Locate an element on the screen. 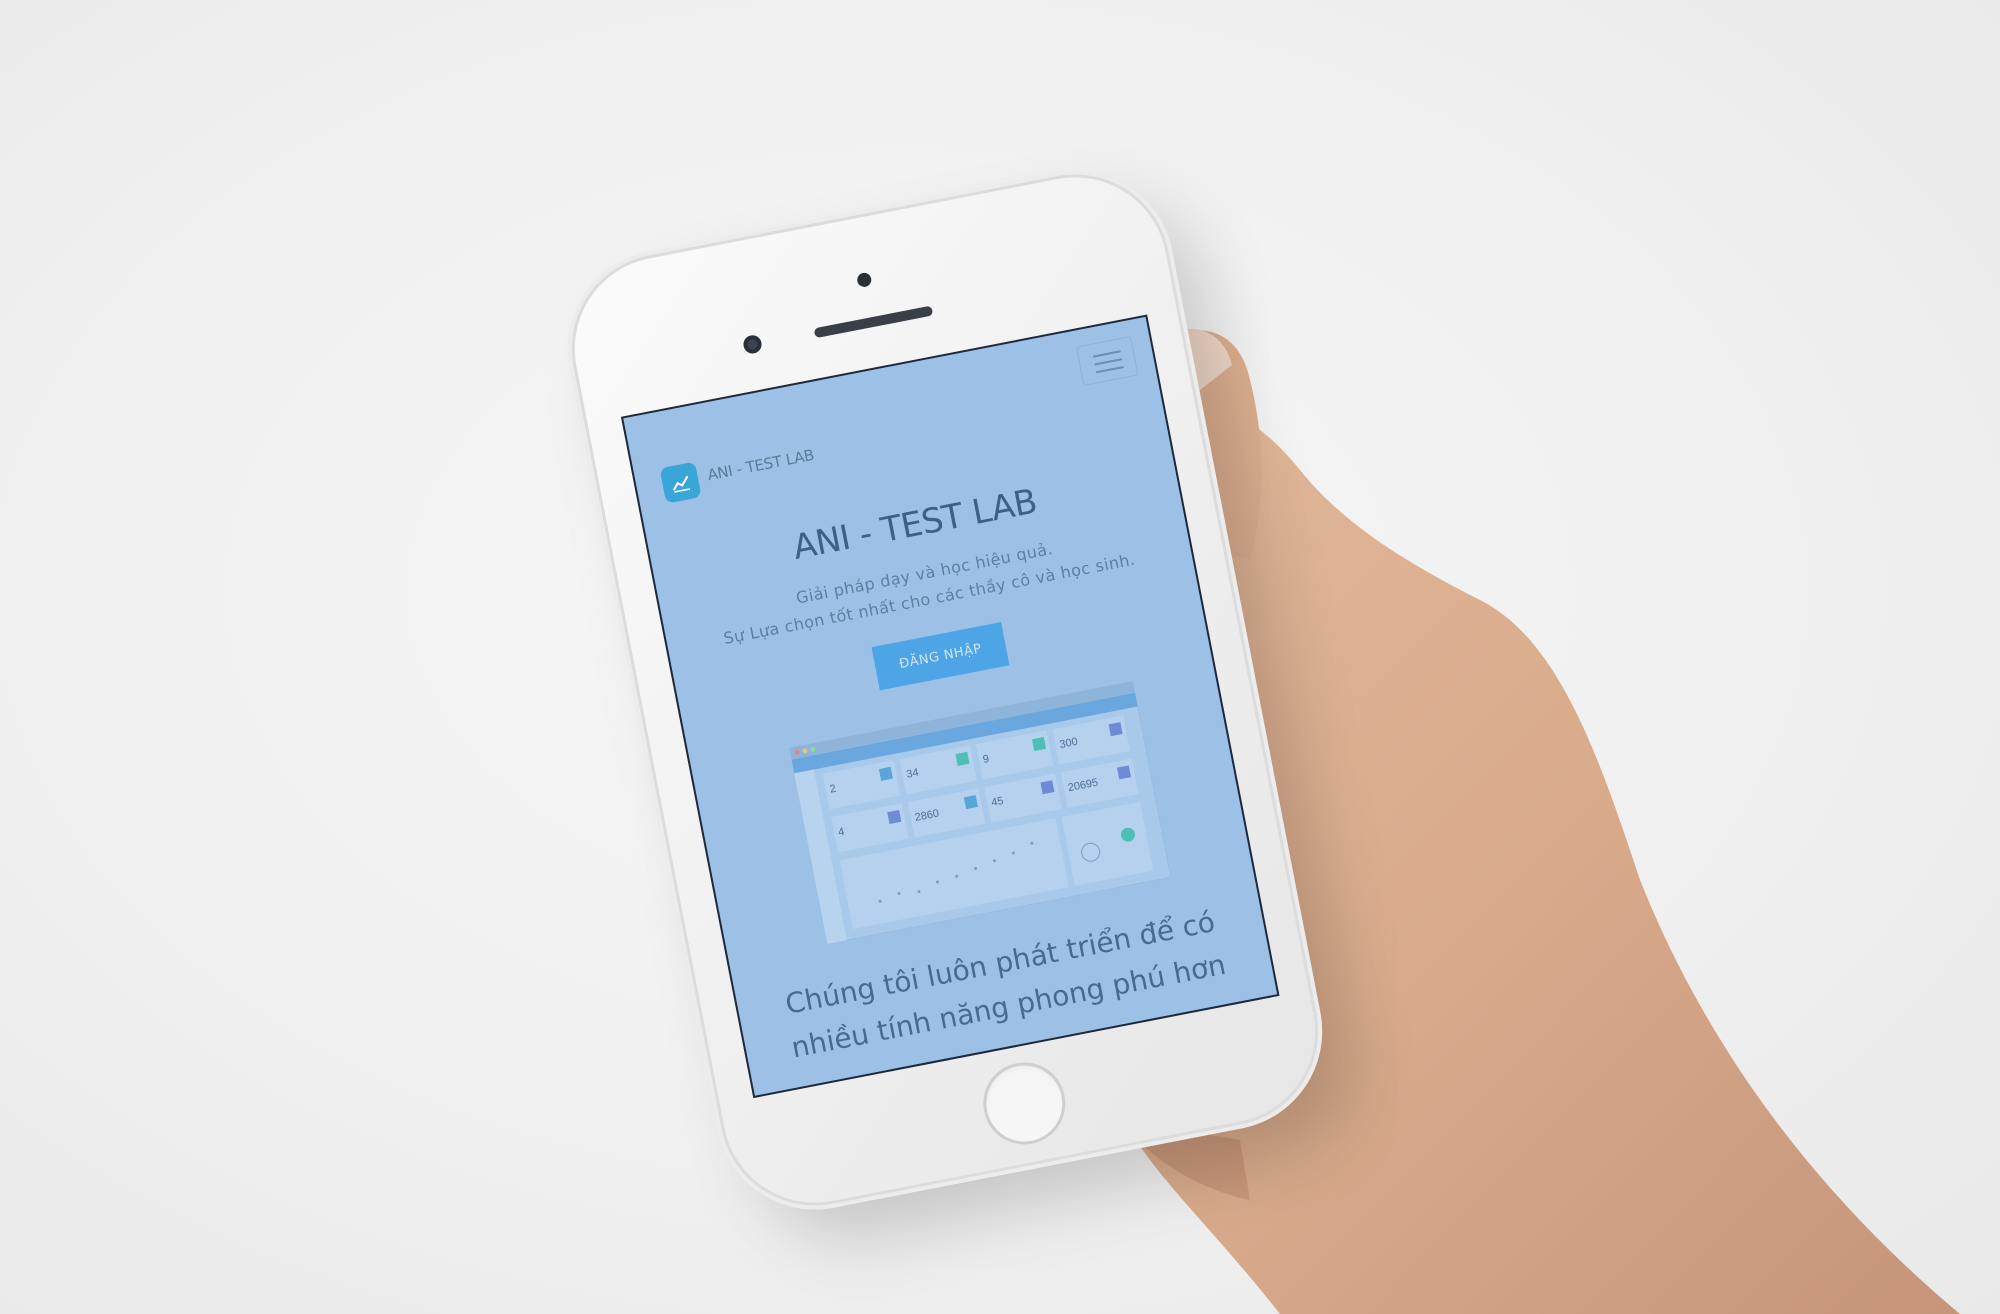  stat-value: 45 is located at coordinates (997, 802).